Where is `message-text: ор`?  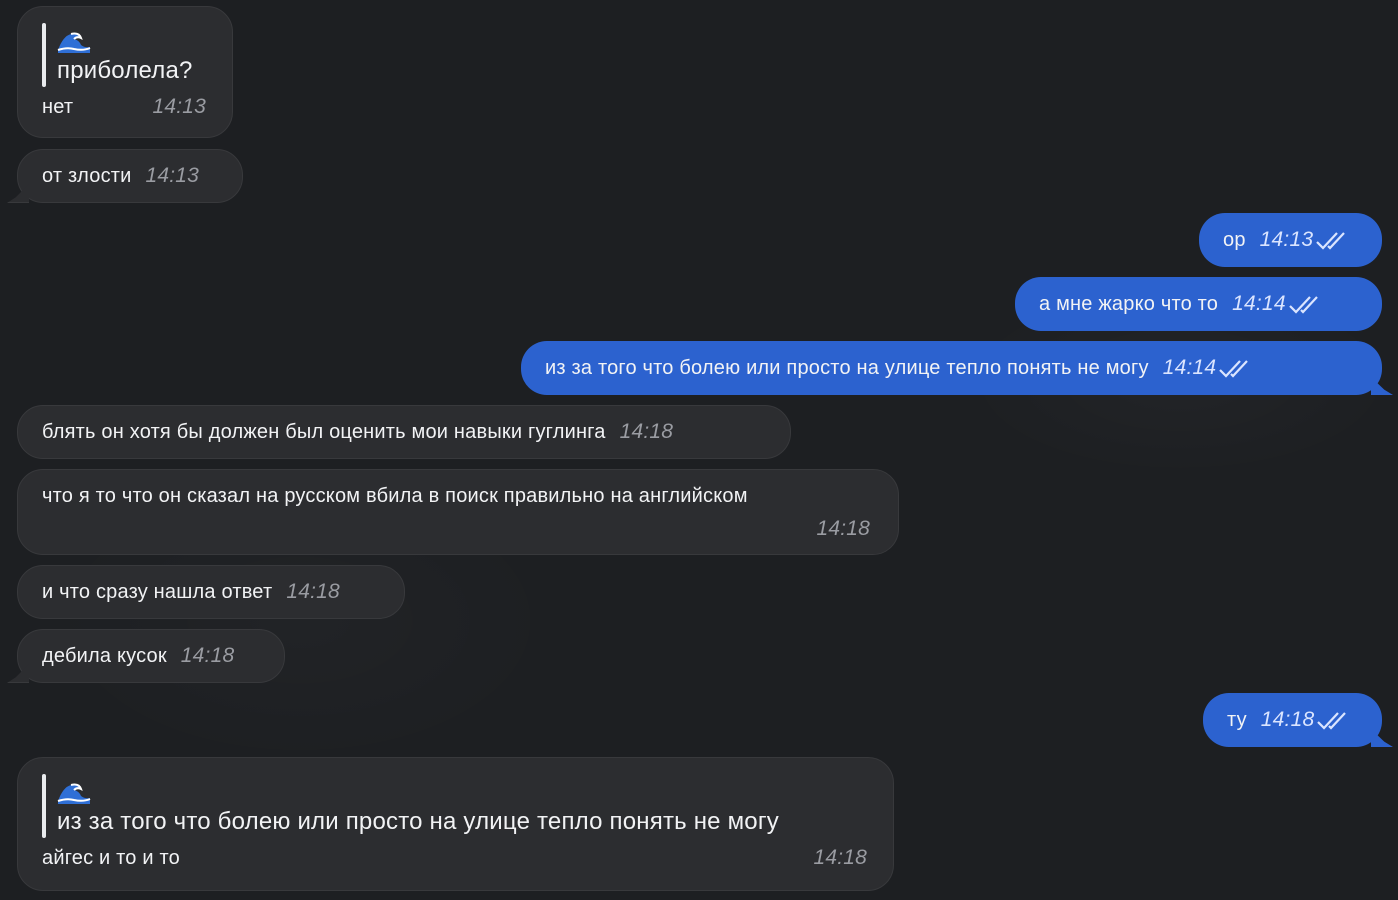
message-text: ор is located at coordinates (1234, 239).